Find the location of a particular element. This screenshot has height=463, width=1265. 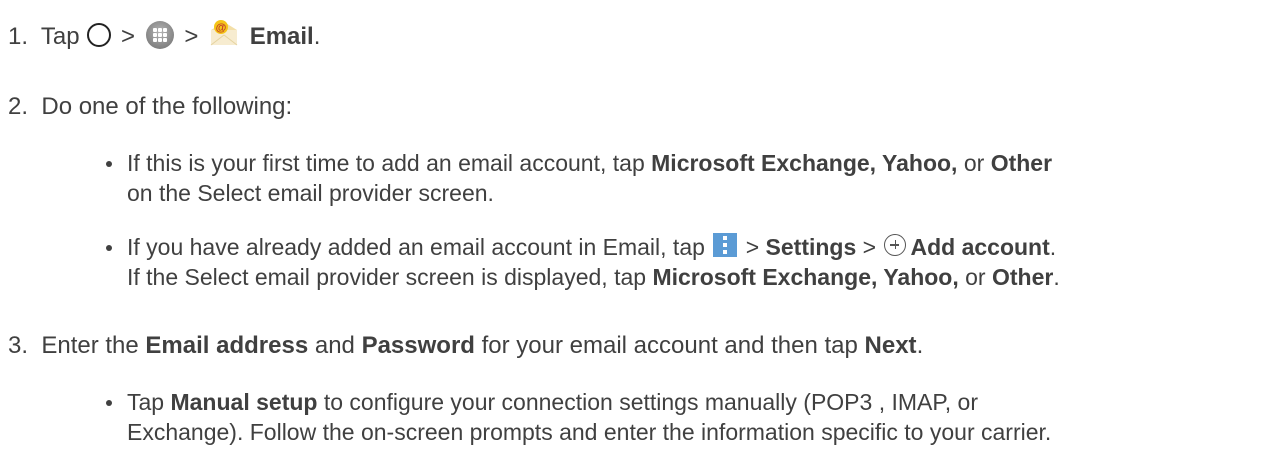

home-icon is located at coordinates (99, 34).